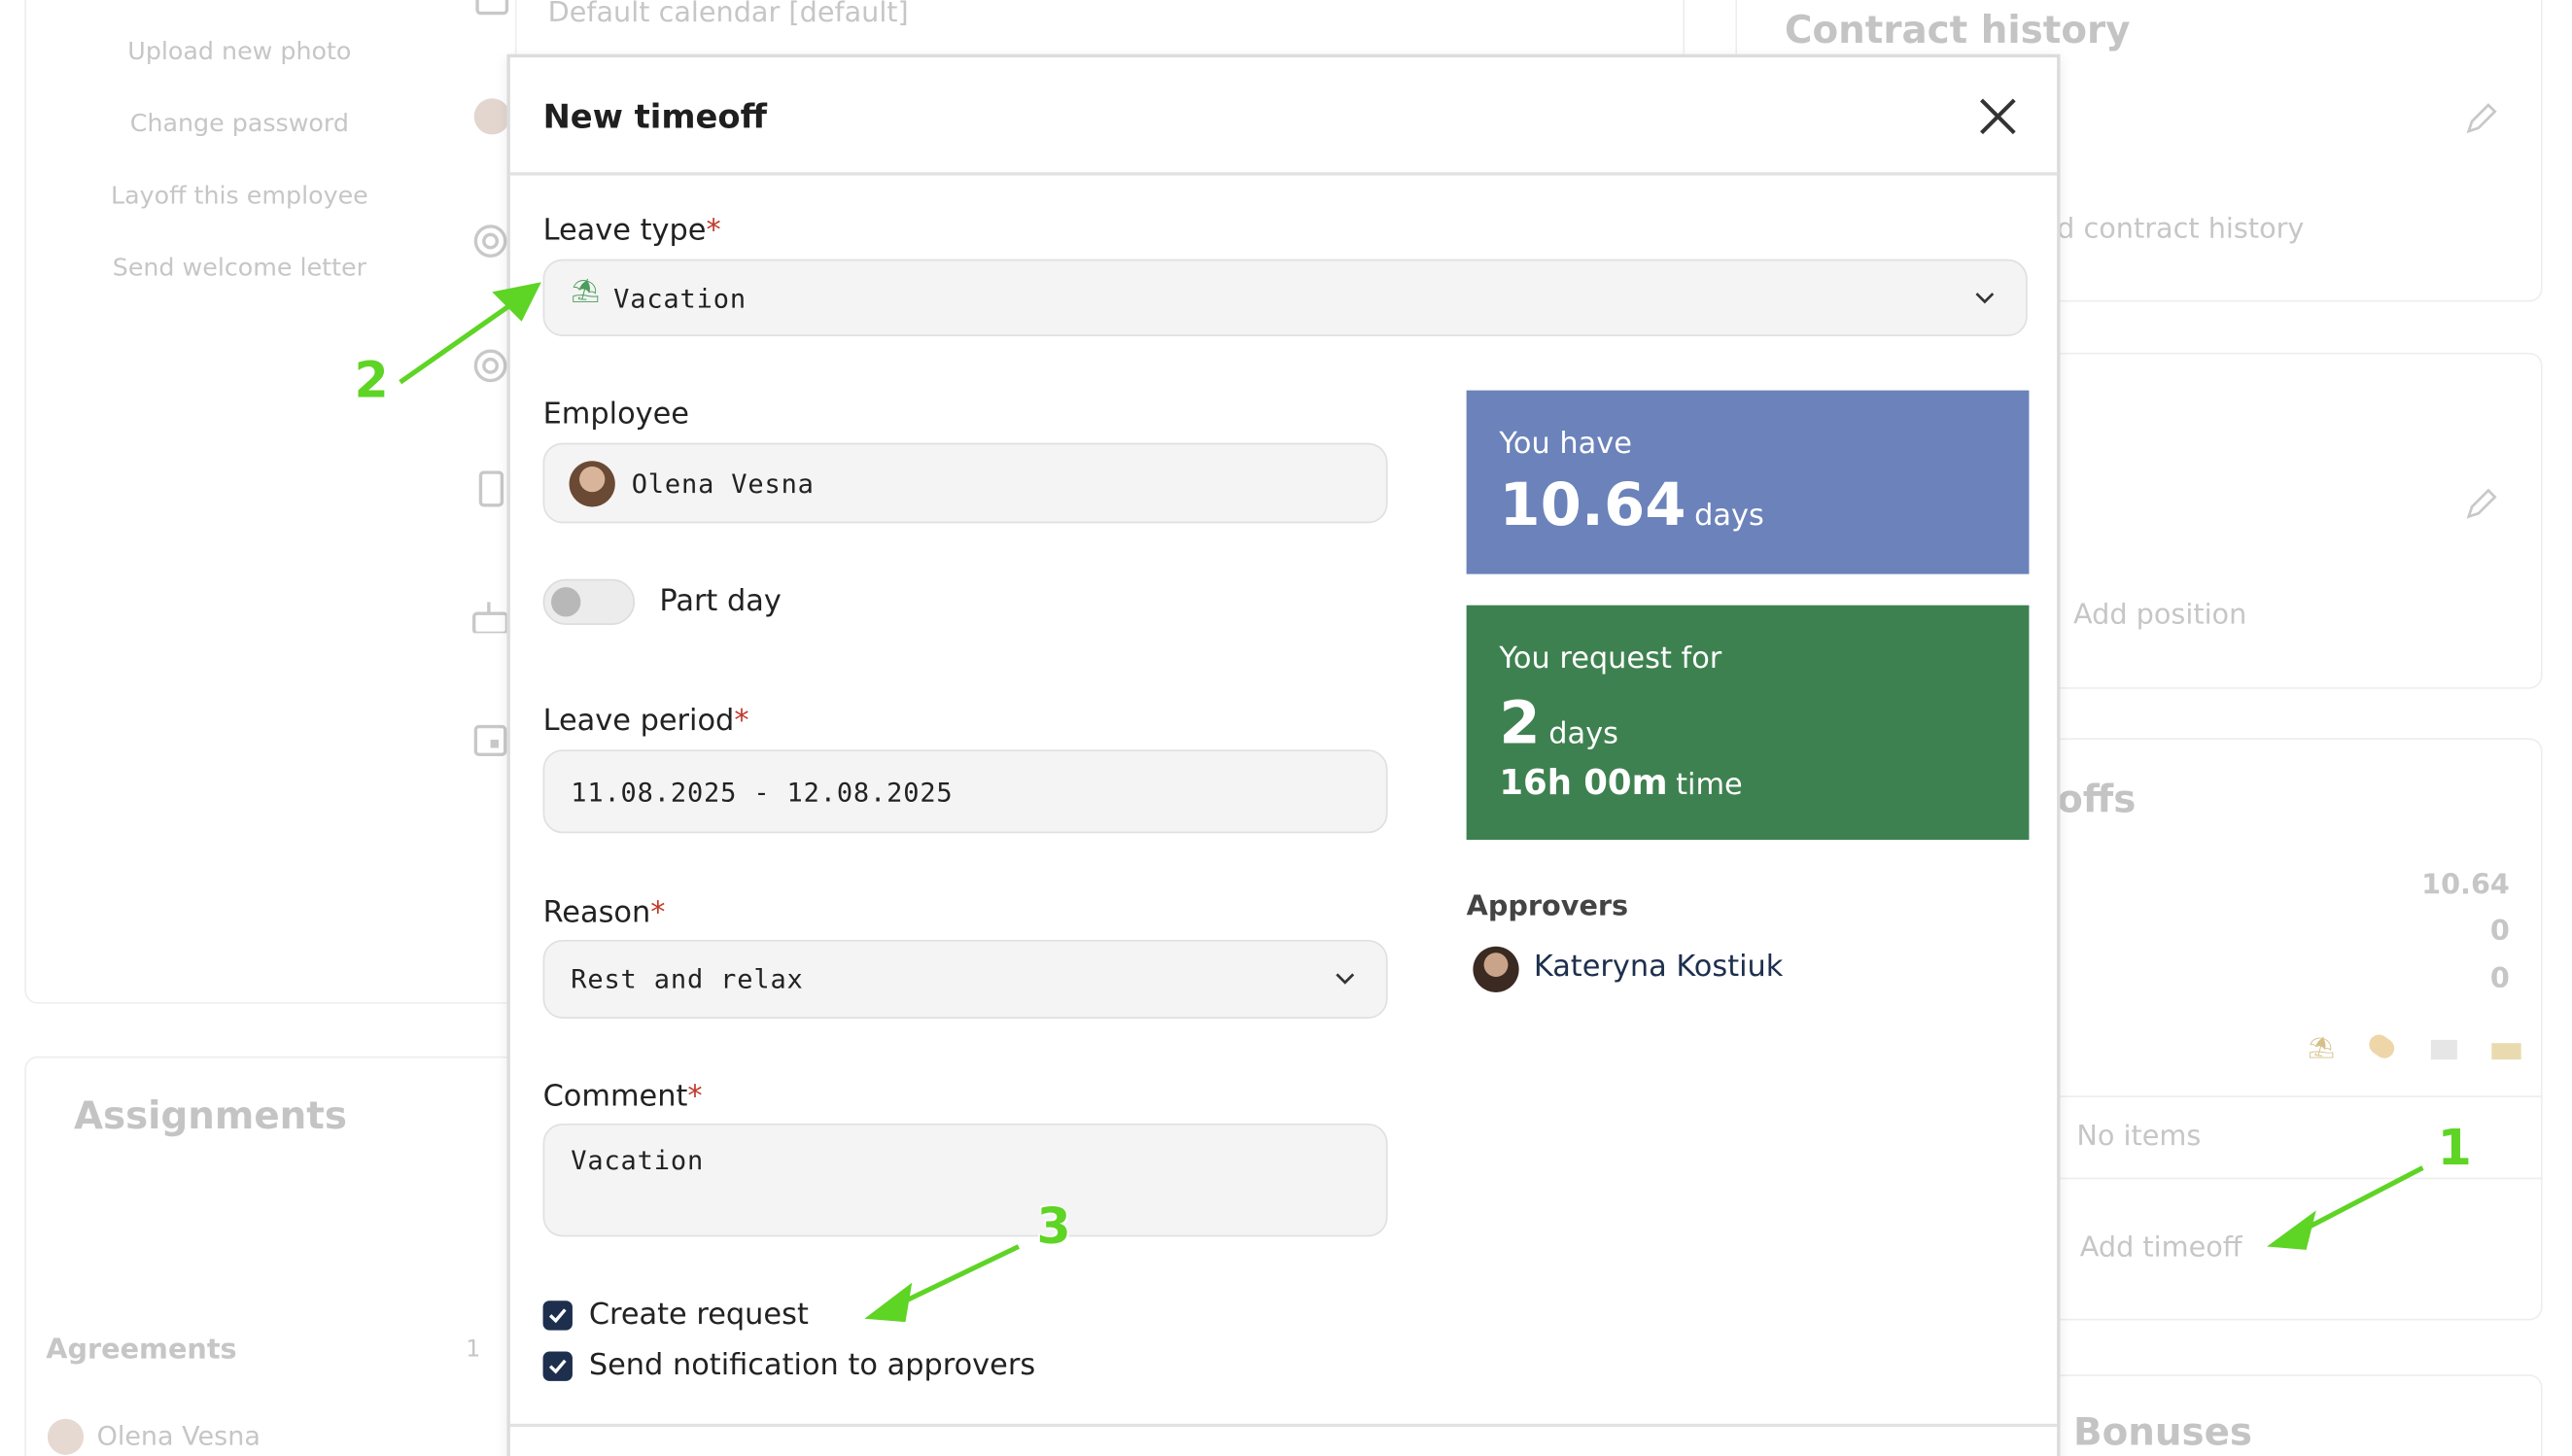  What do you see at coordinates (557, 1366) in the screenshot?
I see `send-notification-checkbox` at bounding box center [557, 1366].